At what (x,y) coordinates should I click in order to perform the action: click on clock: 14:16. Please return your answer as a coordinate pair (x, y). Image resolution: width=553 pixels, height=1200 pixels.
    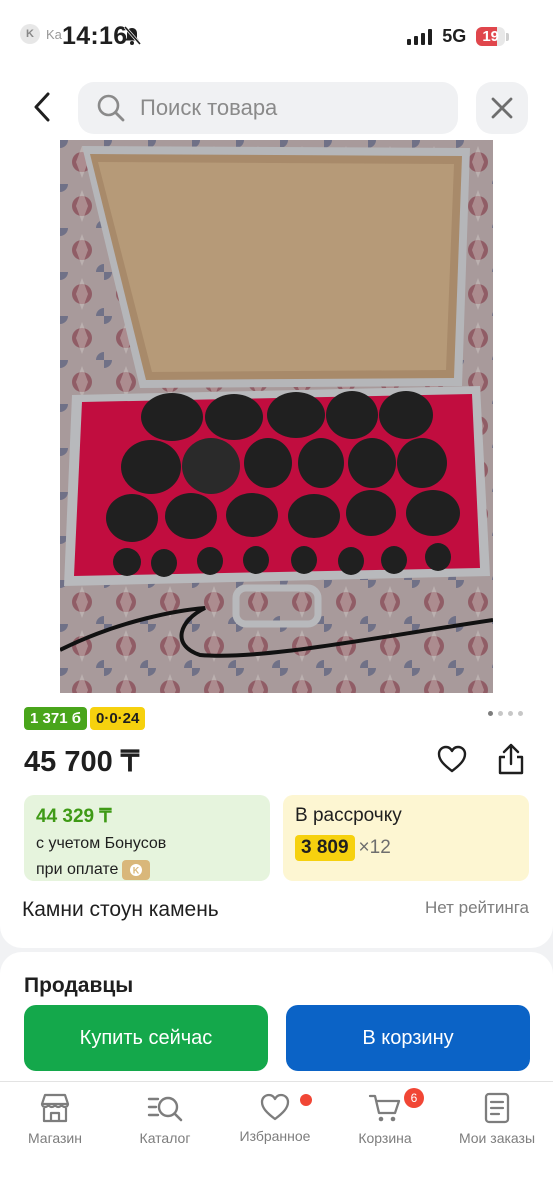
    Looking at the image, I should click on (95, 36).